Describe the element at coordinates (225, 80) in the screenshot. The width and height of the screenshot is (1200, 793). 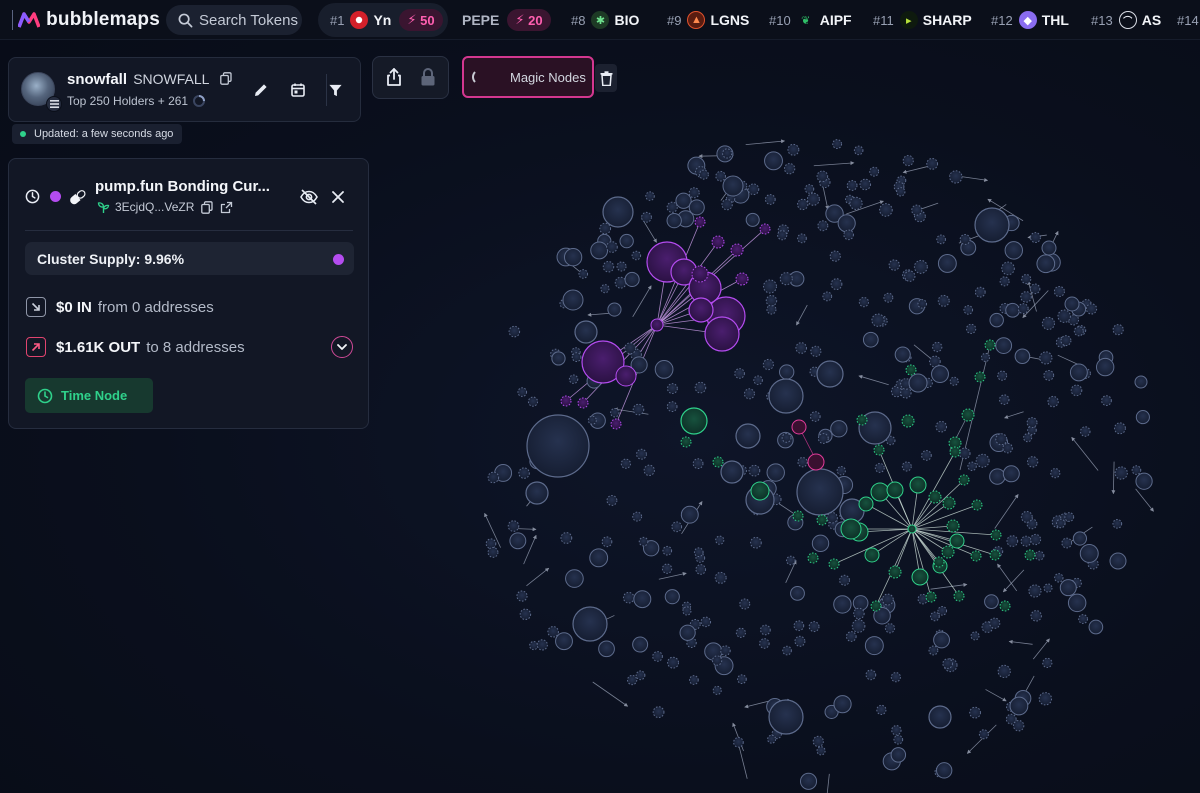
I see `copy-icon` at that location.